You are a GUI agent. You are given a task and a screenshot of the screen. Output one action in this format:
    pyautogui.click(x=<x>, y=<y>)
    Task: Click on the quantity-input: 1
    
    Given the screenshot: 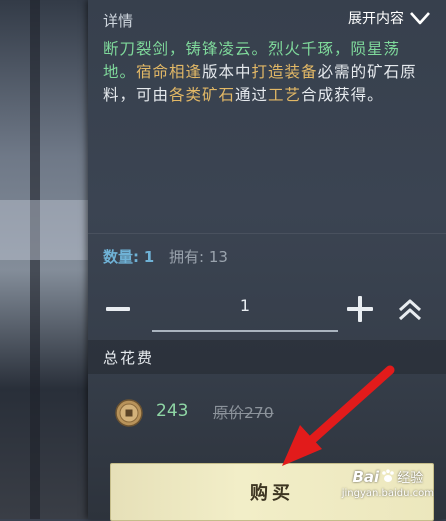 What is the action you would take?
    pyautogui.click(x=245, y=305)
    